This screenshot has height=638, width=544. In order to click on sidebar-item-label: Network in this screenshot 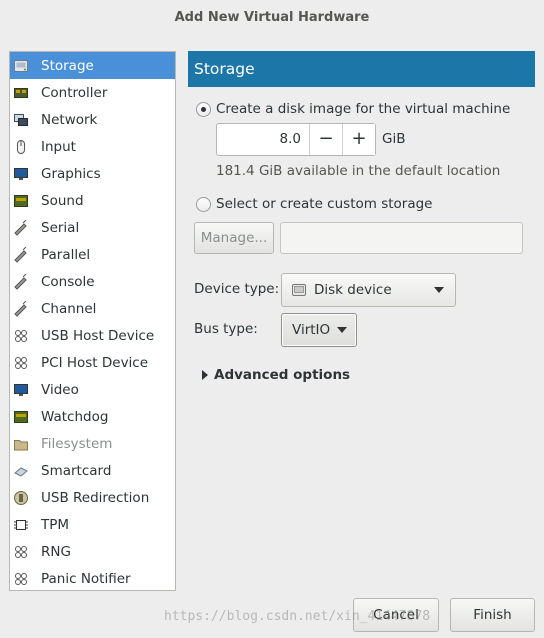, I will do `click(69, 119)`.